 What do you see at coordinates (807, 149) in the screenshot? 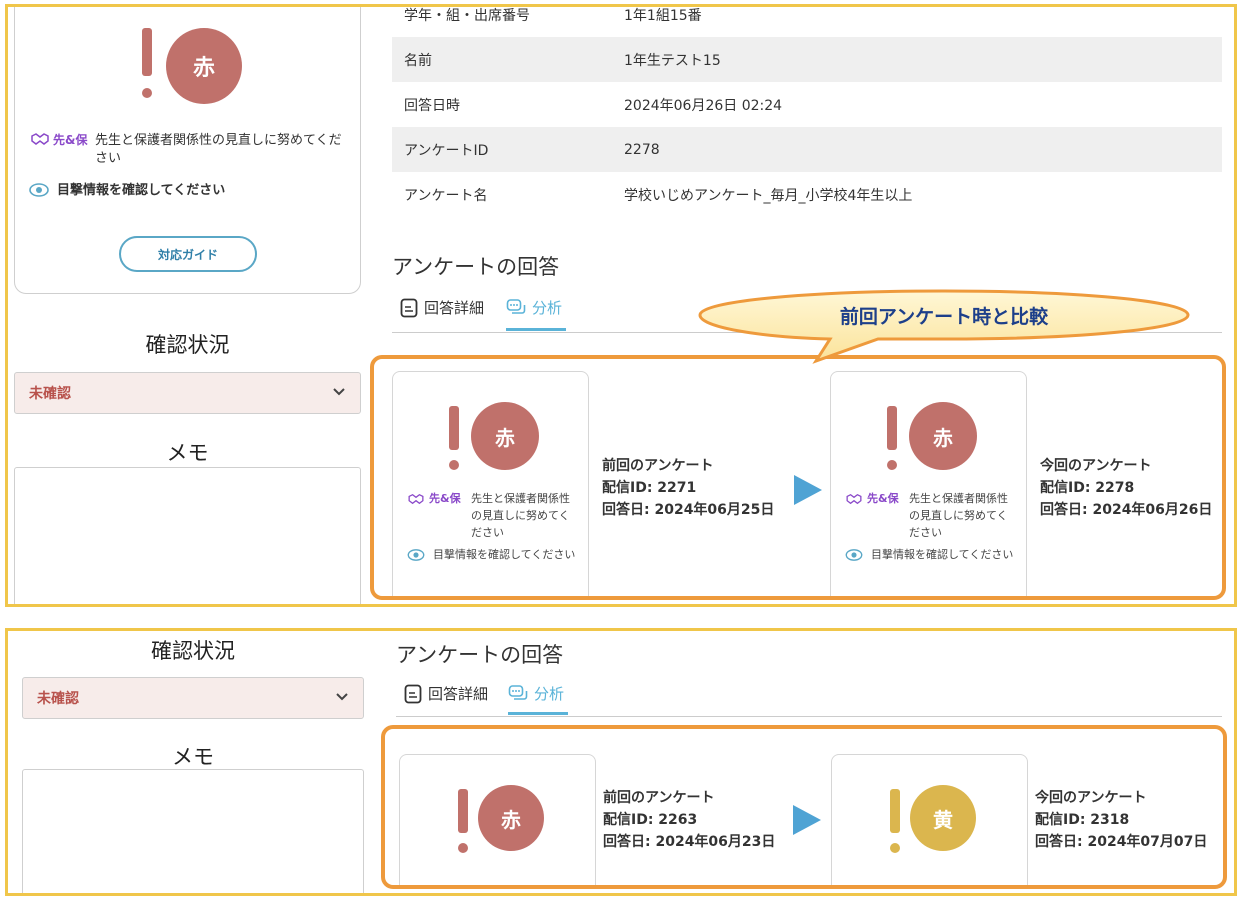
I see `table-row: アンケートID 2278` at bounding box center [807, 149].